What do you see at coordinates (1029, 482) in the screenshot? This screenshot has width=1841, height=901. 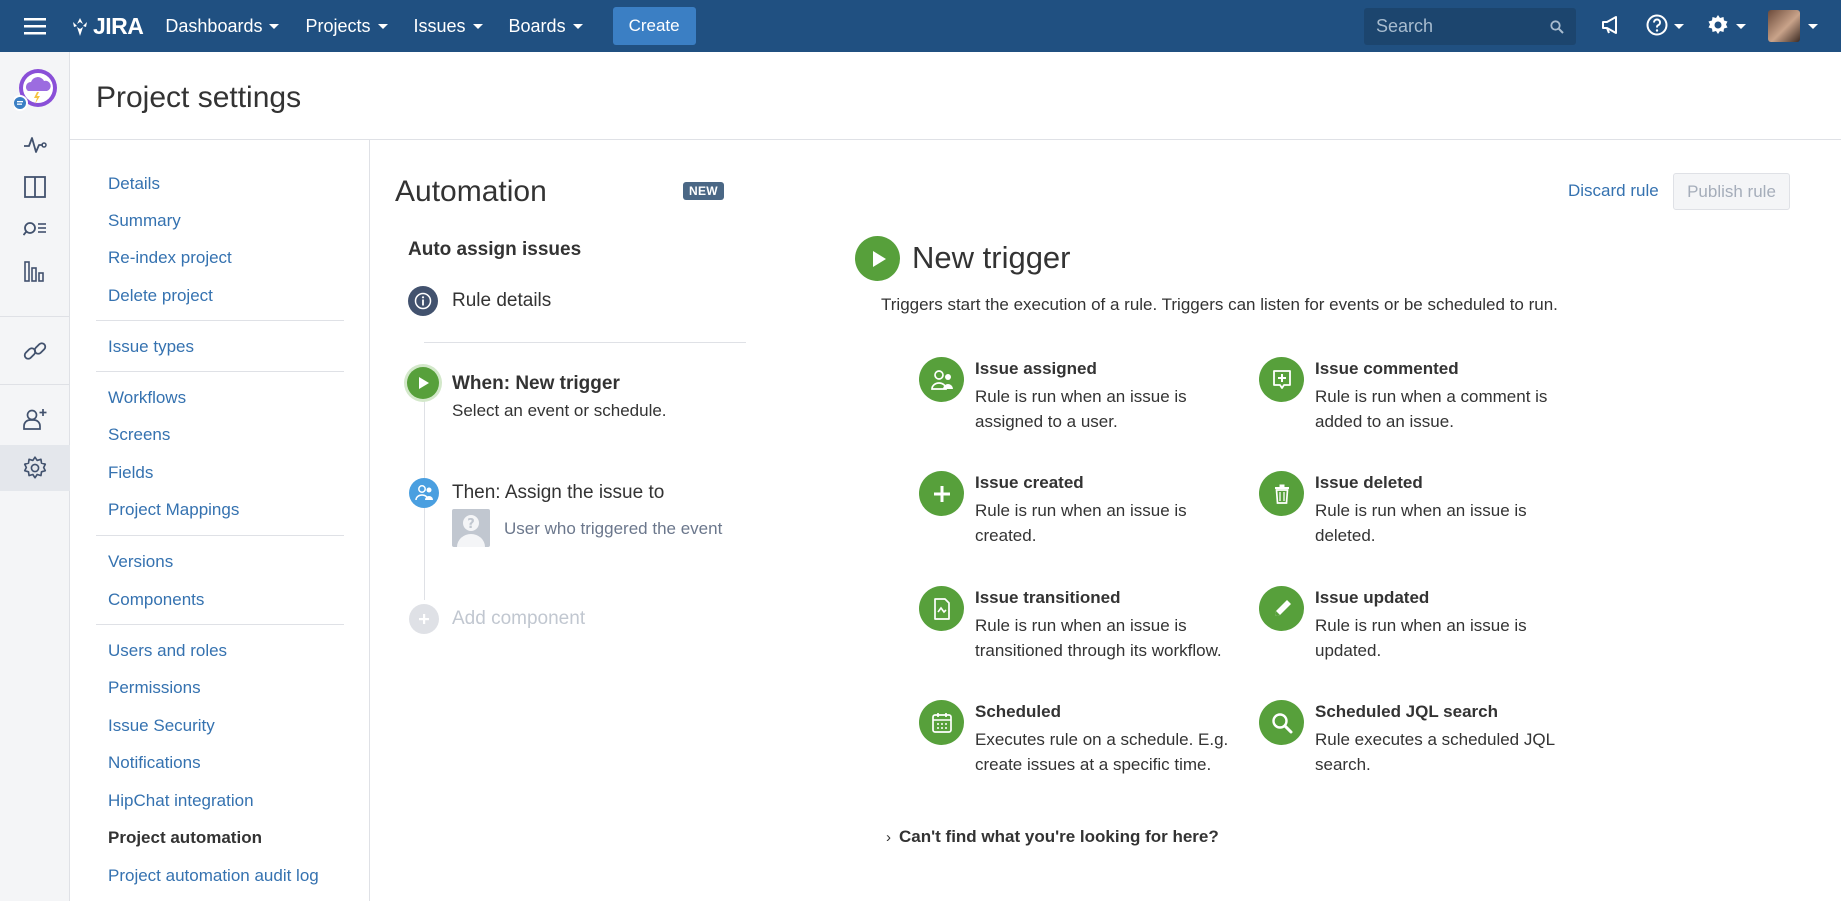 I see `trigger-option-title: Issue created` at bounding box center [1029, 482].